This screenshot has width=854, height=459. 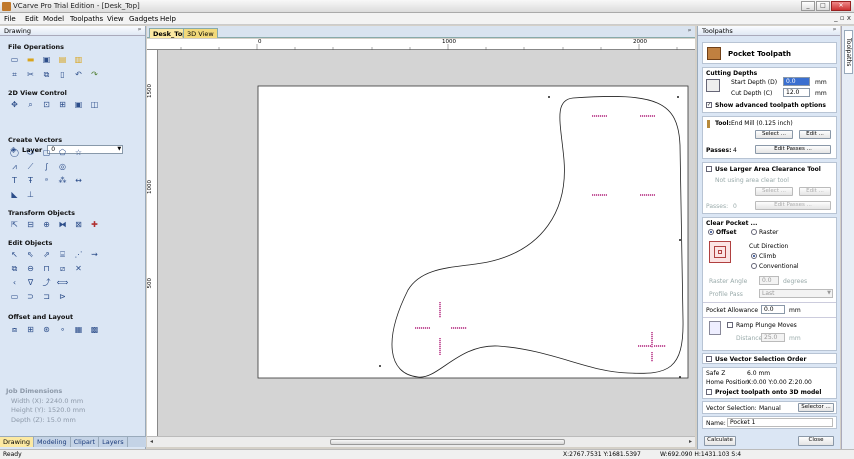 What do you see at coordinates (143, 19) in the screenshot?
I see `menu-gadgets: Gadgets` at bounding box center [143, 19].